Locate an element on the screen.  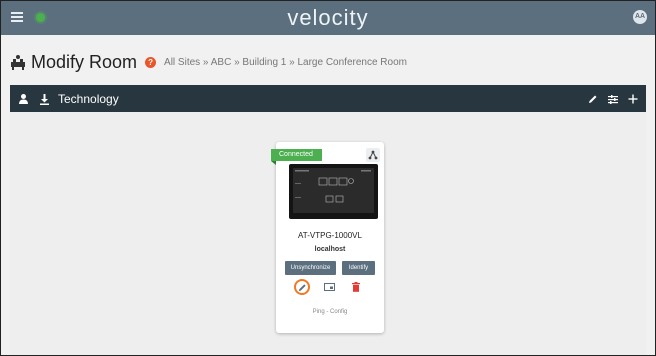
identify-button: Identify is located at coordinates (358, 268).